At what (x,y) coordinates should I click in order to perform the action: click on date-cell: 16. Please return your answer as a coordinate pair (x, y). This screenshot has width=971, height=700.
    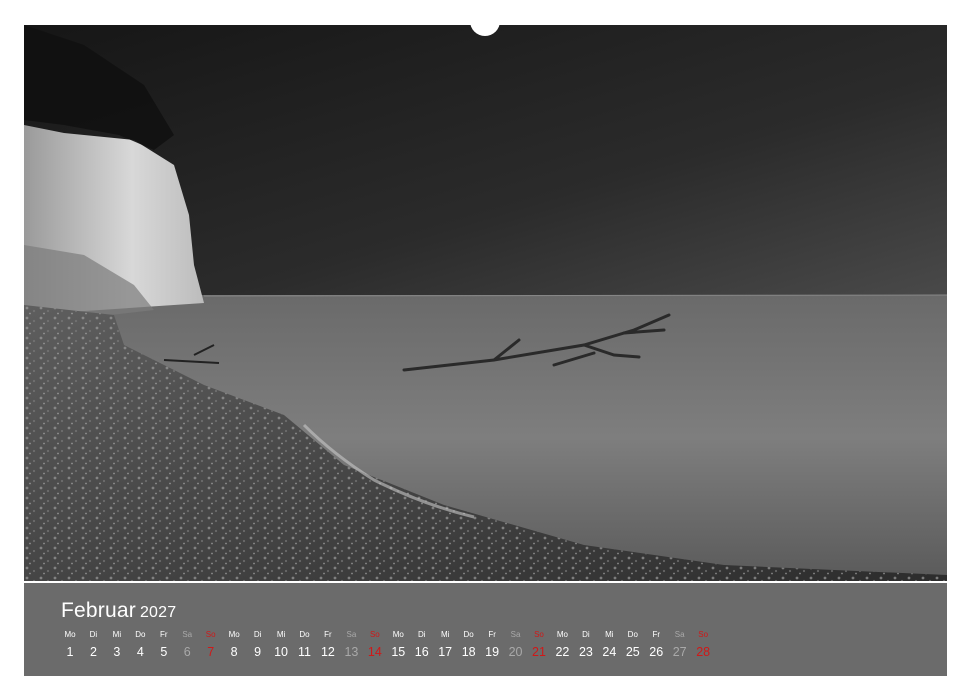
    Looking at the image, I should click on (421, 652).